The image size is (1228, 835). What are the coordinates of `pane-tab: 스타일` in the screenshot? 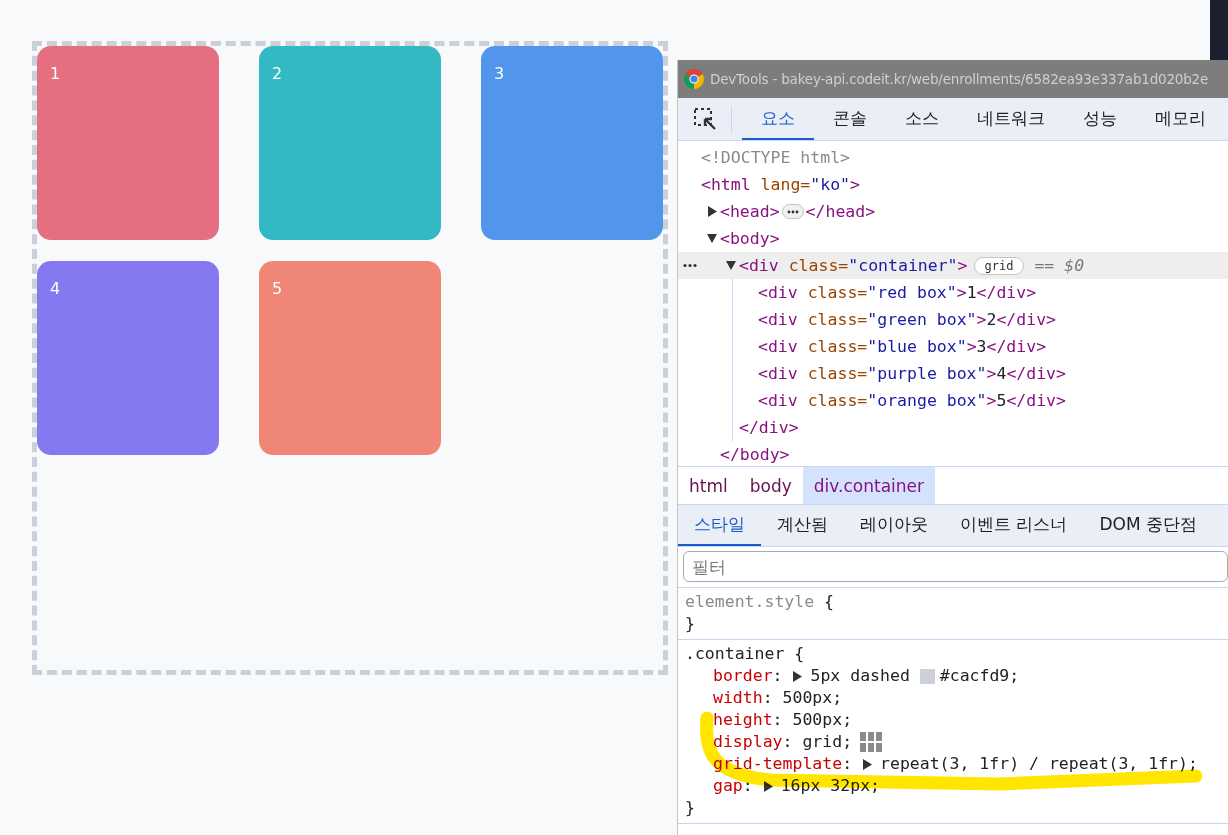 It's located at (719, 525).